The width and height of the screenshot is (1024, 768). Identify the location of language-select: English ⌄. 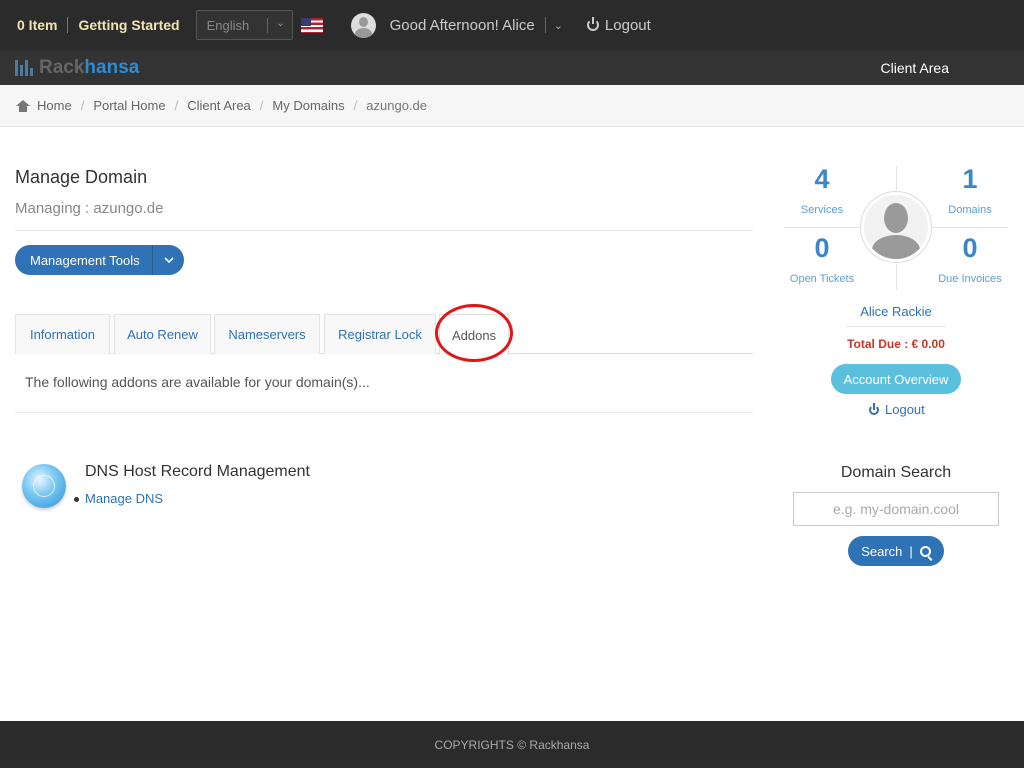
(244, 25).